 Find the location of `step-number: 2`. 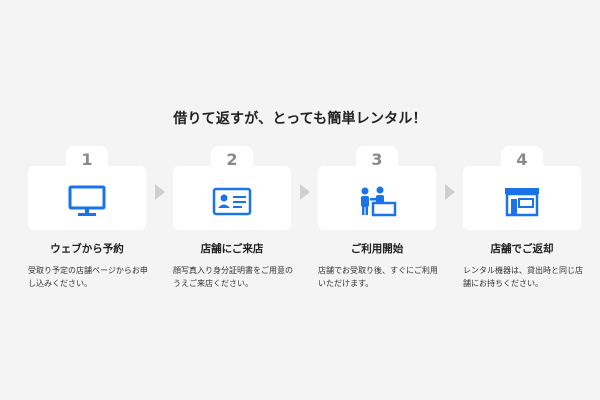

step-number: 2 is located at coordinates (232, 159).